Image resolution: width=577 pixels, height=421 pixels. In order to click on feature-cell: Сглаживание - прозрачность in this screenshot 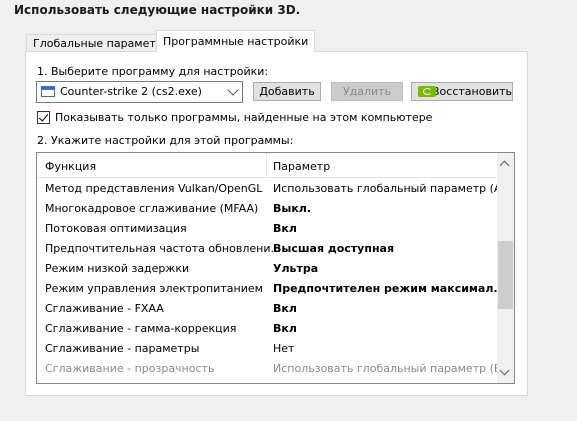, I will do `click(130, 368)`.